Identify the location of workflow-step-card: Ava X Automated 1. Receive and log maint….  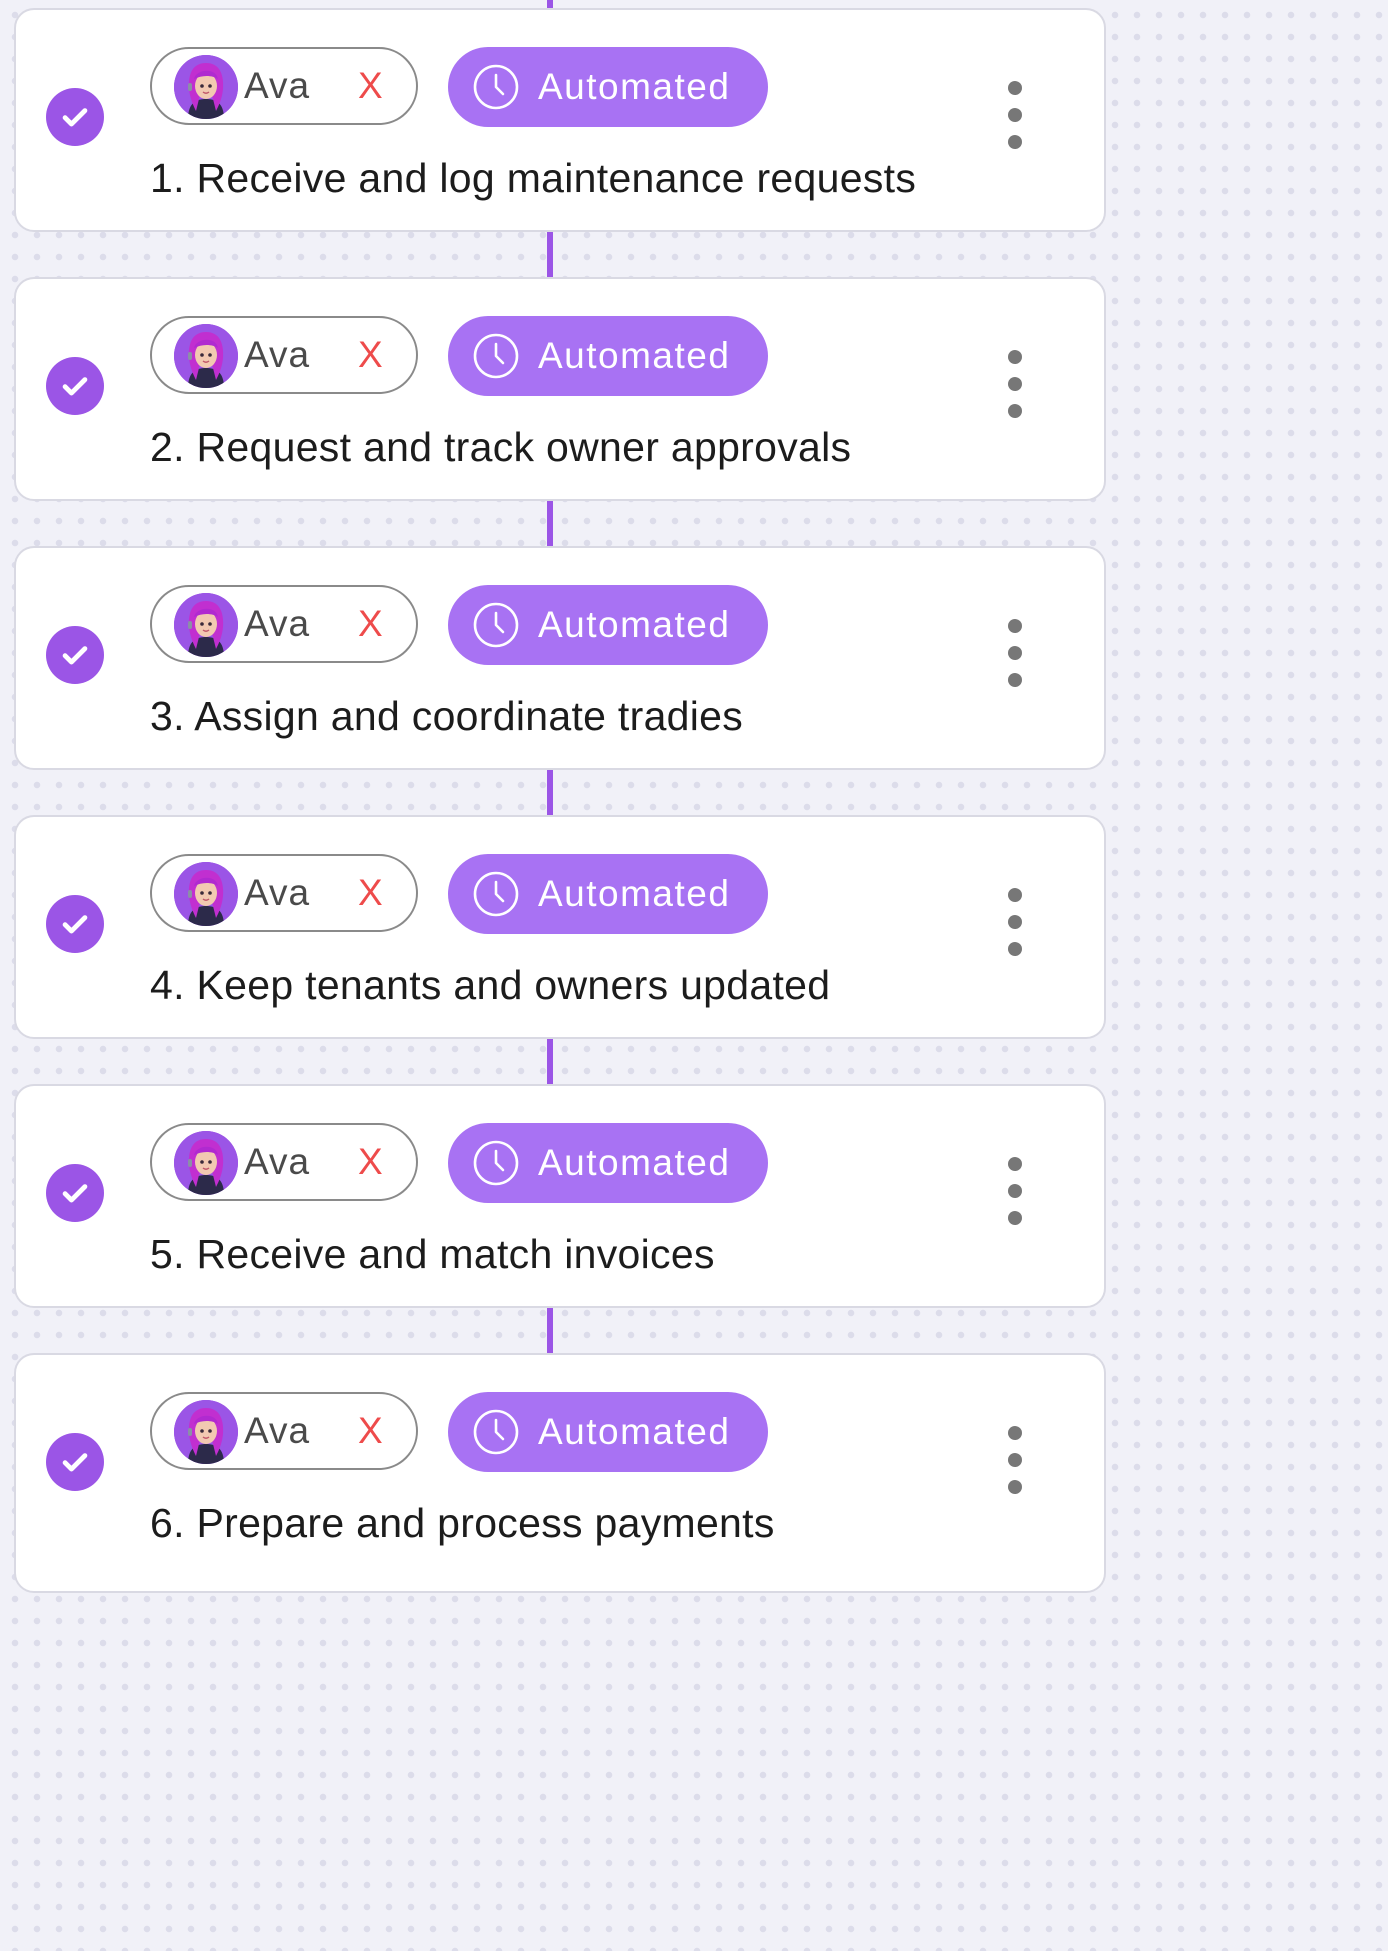
(560, 120).